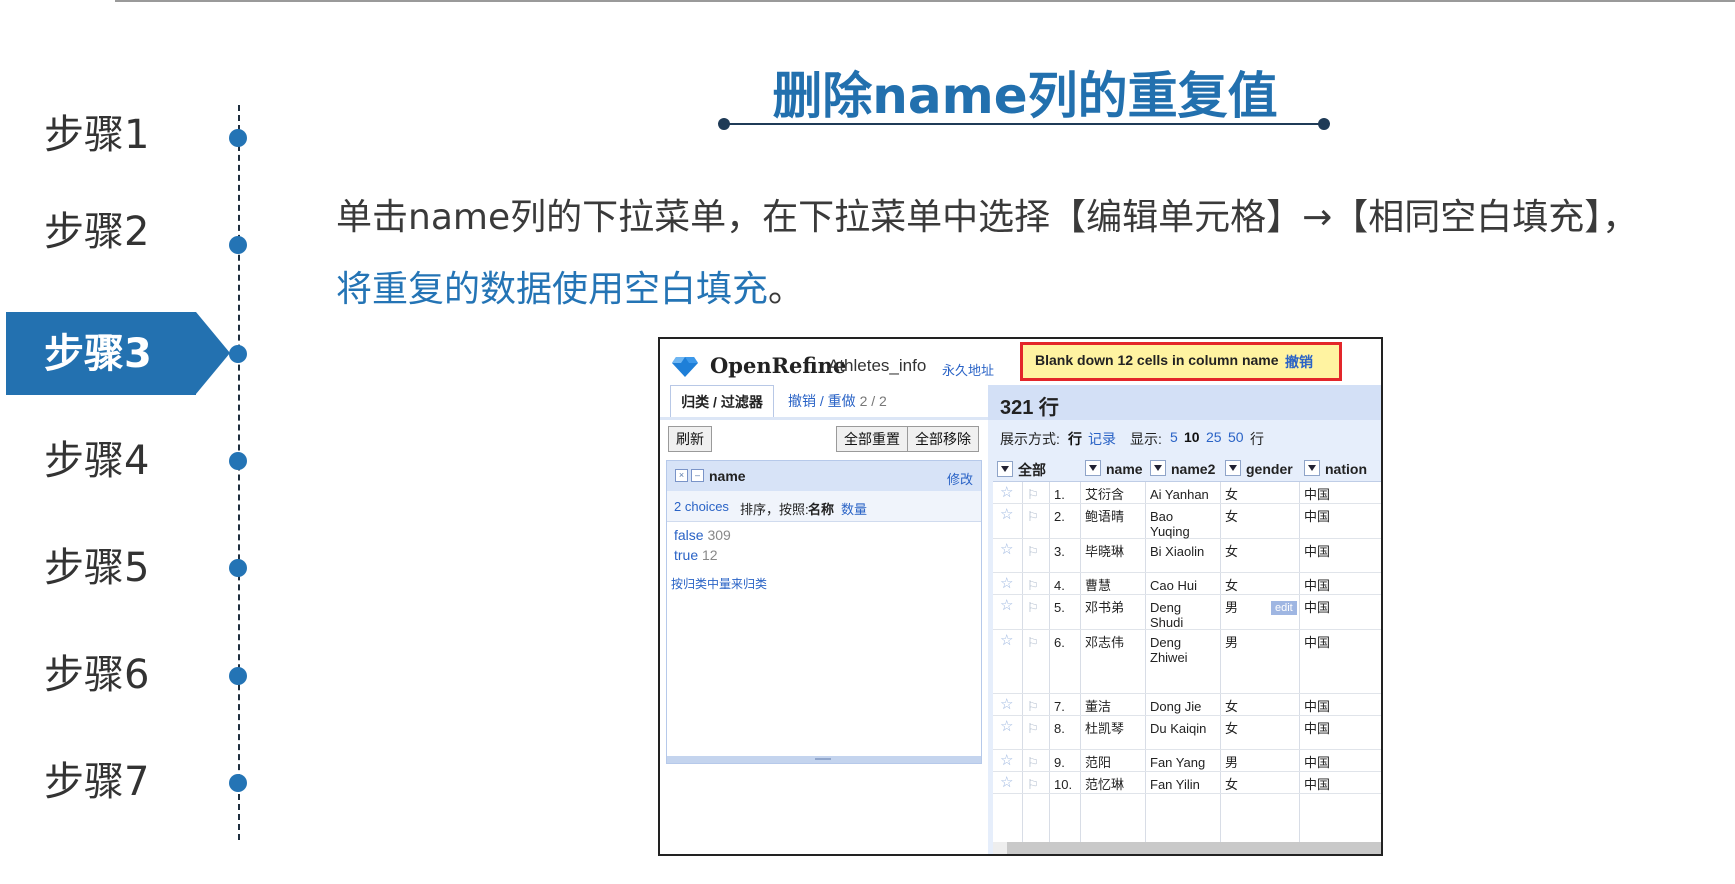 This screenshot has height=884, width=1735. What do you see at coordinates (697, 475) in the screenshot?
I see `facet-collapse-icon: –` at bounding box center [697, 475].